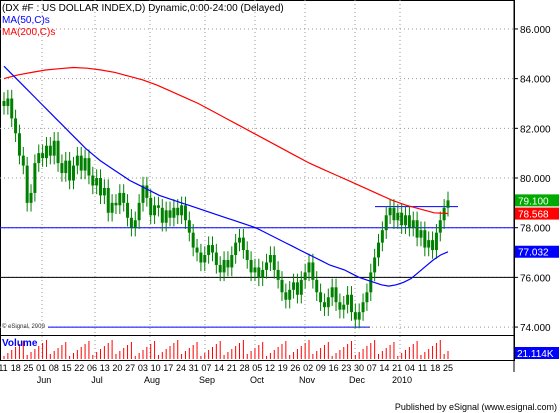  I want to click on x-month-label: Oct, so click(257, 380).